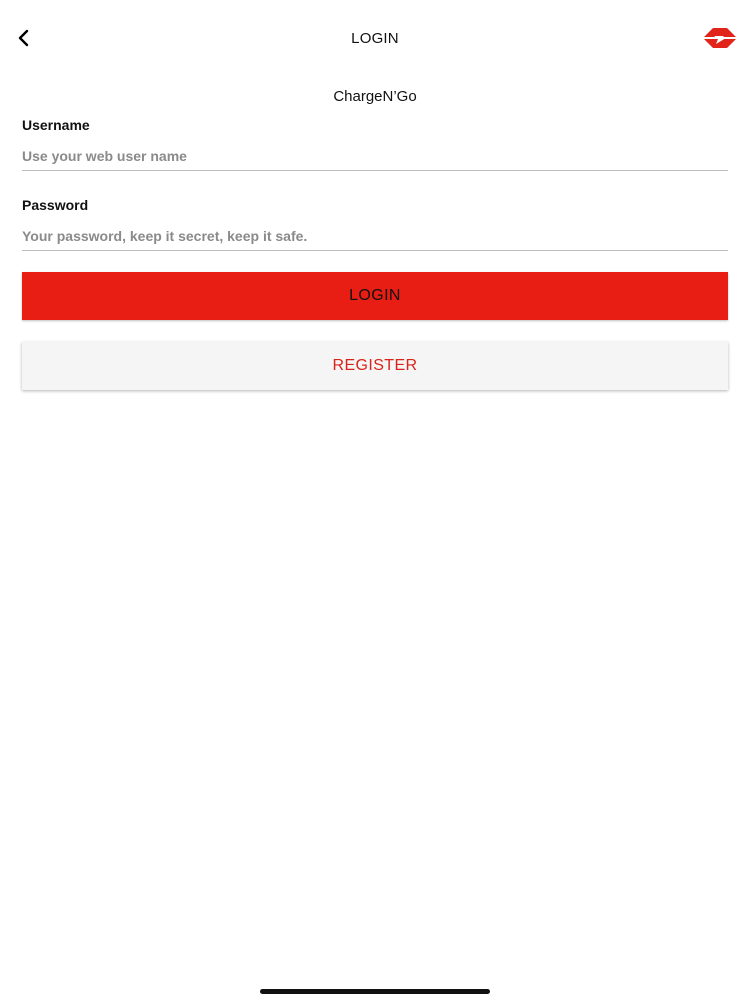 The image size is (750, 1000). I want to click on nav-title: LOGIN, so click(375, 38).